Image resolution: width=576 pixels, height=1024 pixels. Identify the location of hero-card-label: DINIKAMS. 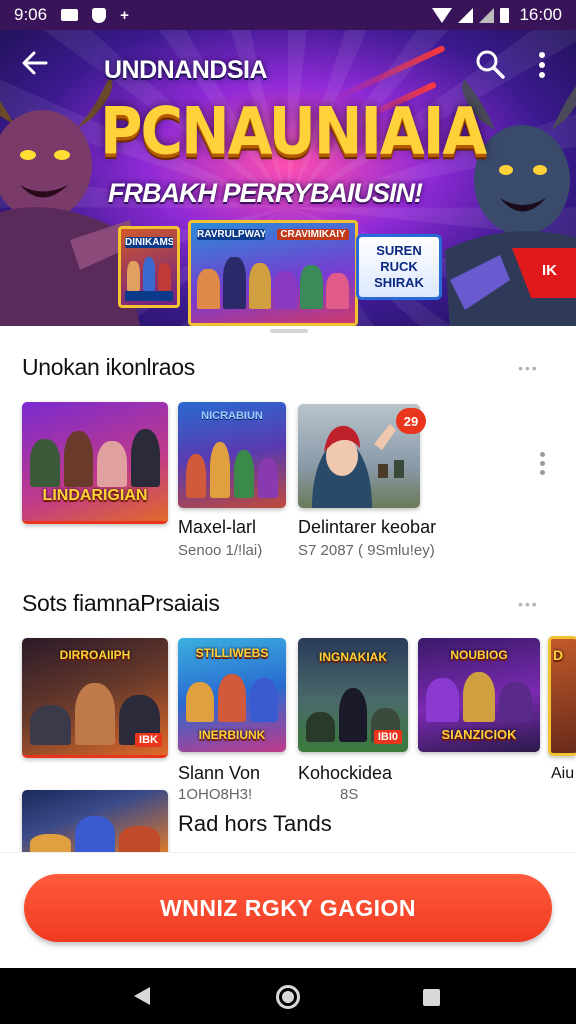
(149, 242).